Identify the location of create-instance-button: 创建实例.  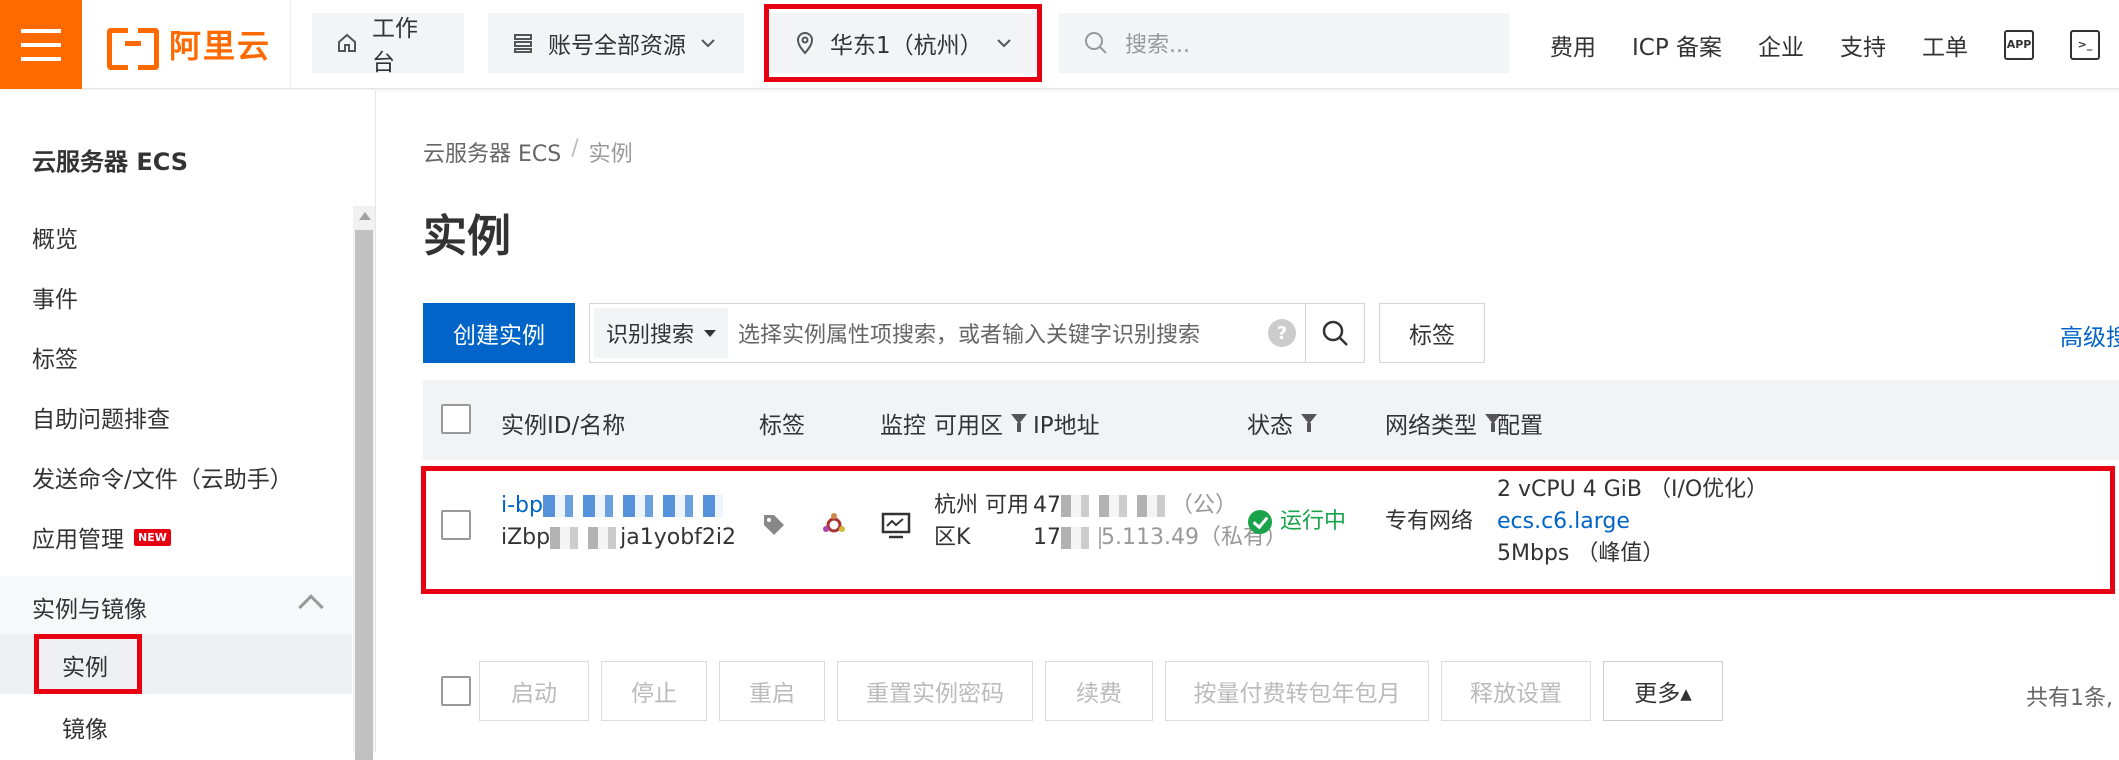
(499, 333).